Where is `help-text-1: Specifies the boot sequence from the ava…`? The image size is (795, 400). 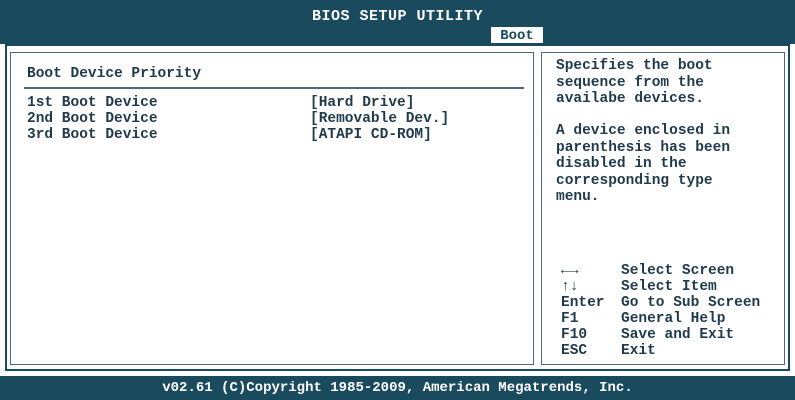
help-text-1: Specifies the boot sequence from the ava… is located at coordinates (634, 82).